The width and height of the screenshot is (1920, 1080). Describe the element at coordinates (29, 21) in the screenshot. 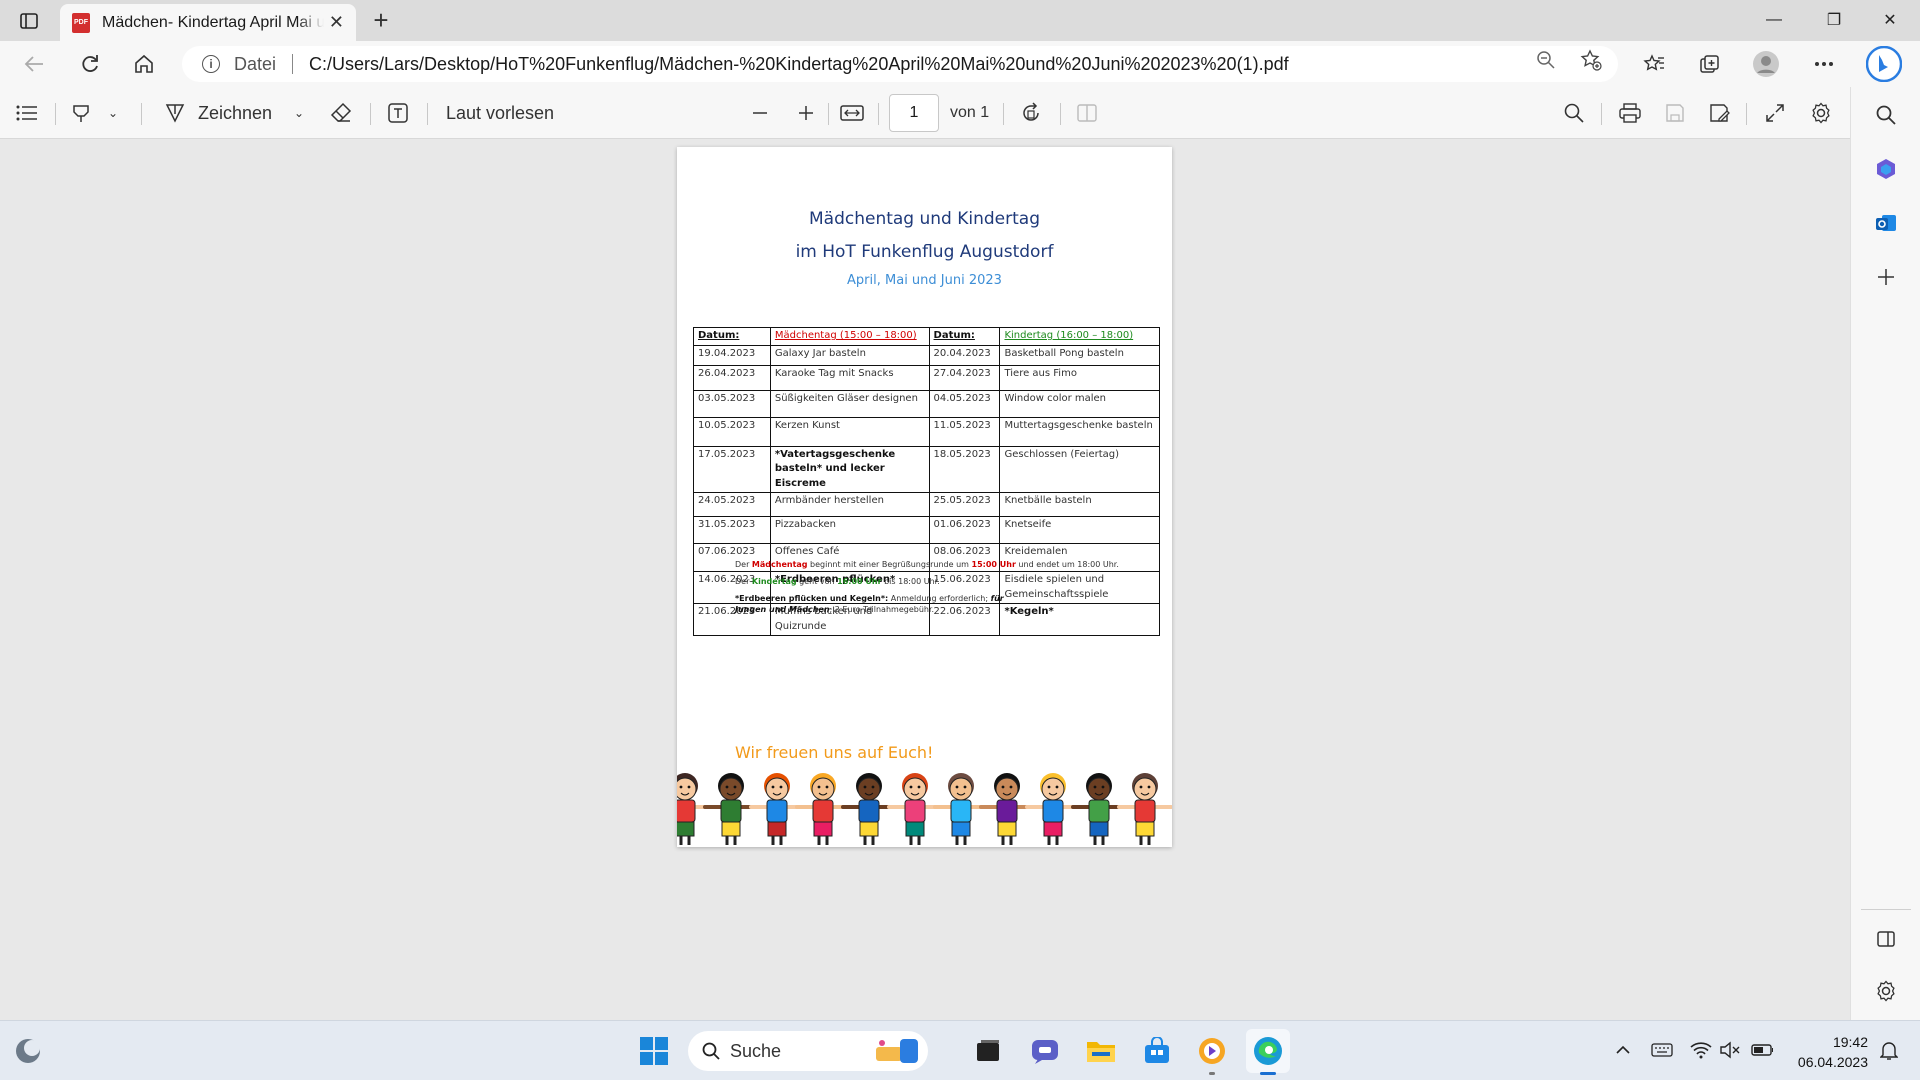

I see `tab-actions-button` at that location.